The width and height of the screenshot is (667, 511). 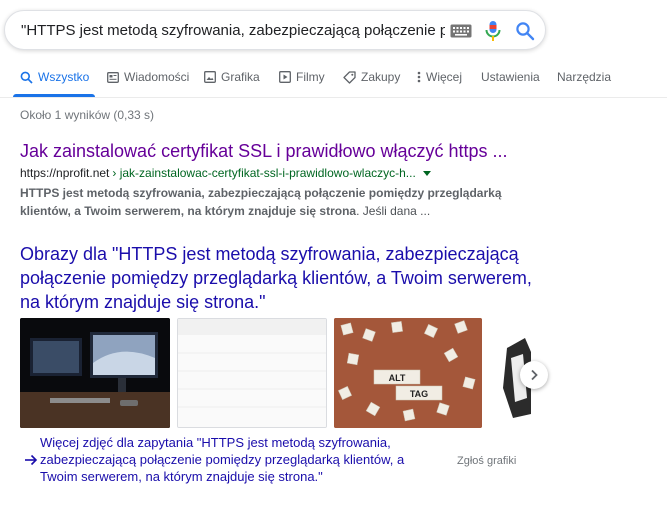 What do you see at coordinates (87, 115) in the screenshot?
I see `result-stats: Około 1 wyników (0,33 s)` at bounding box center [87, 115].